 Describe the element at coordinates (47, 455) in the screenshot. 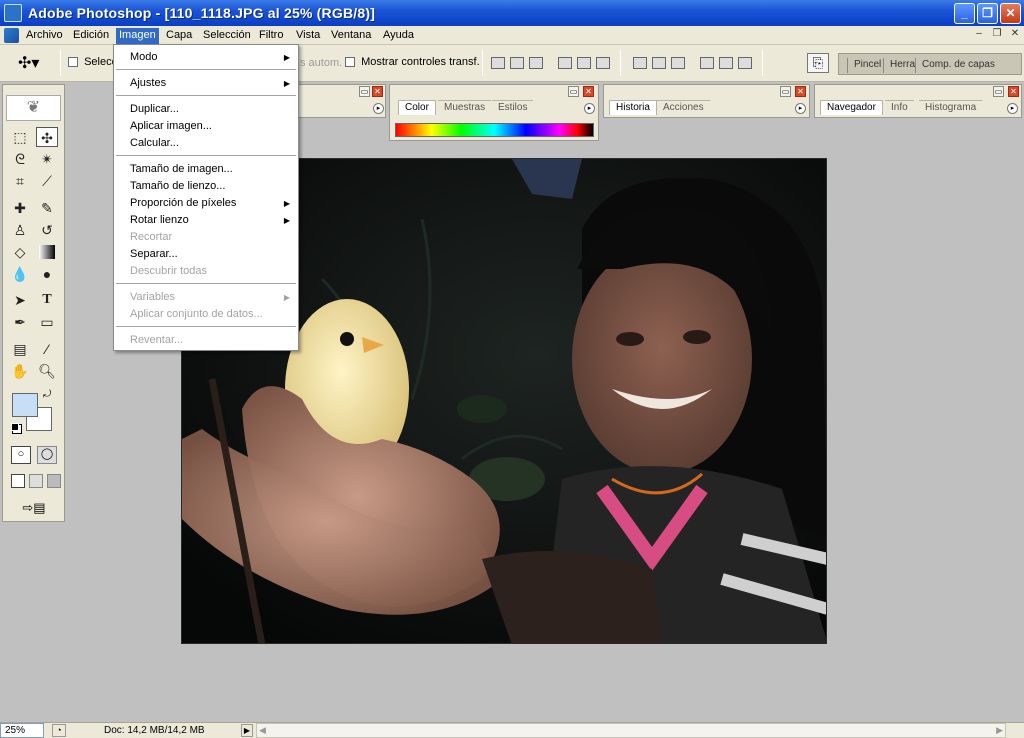

I see `quick-mask-mode-icon: ◯` at that location.